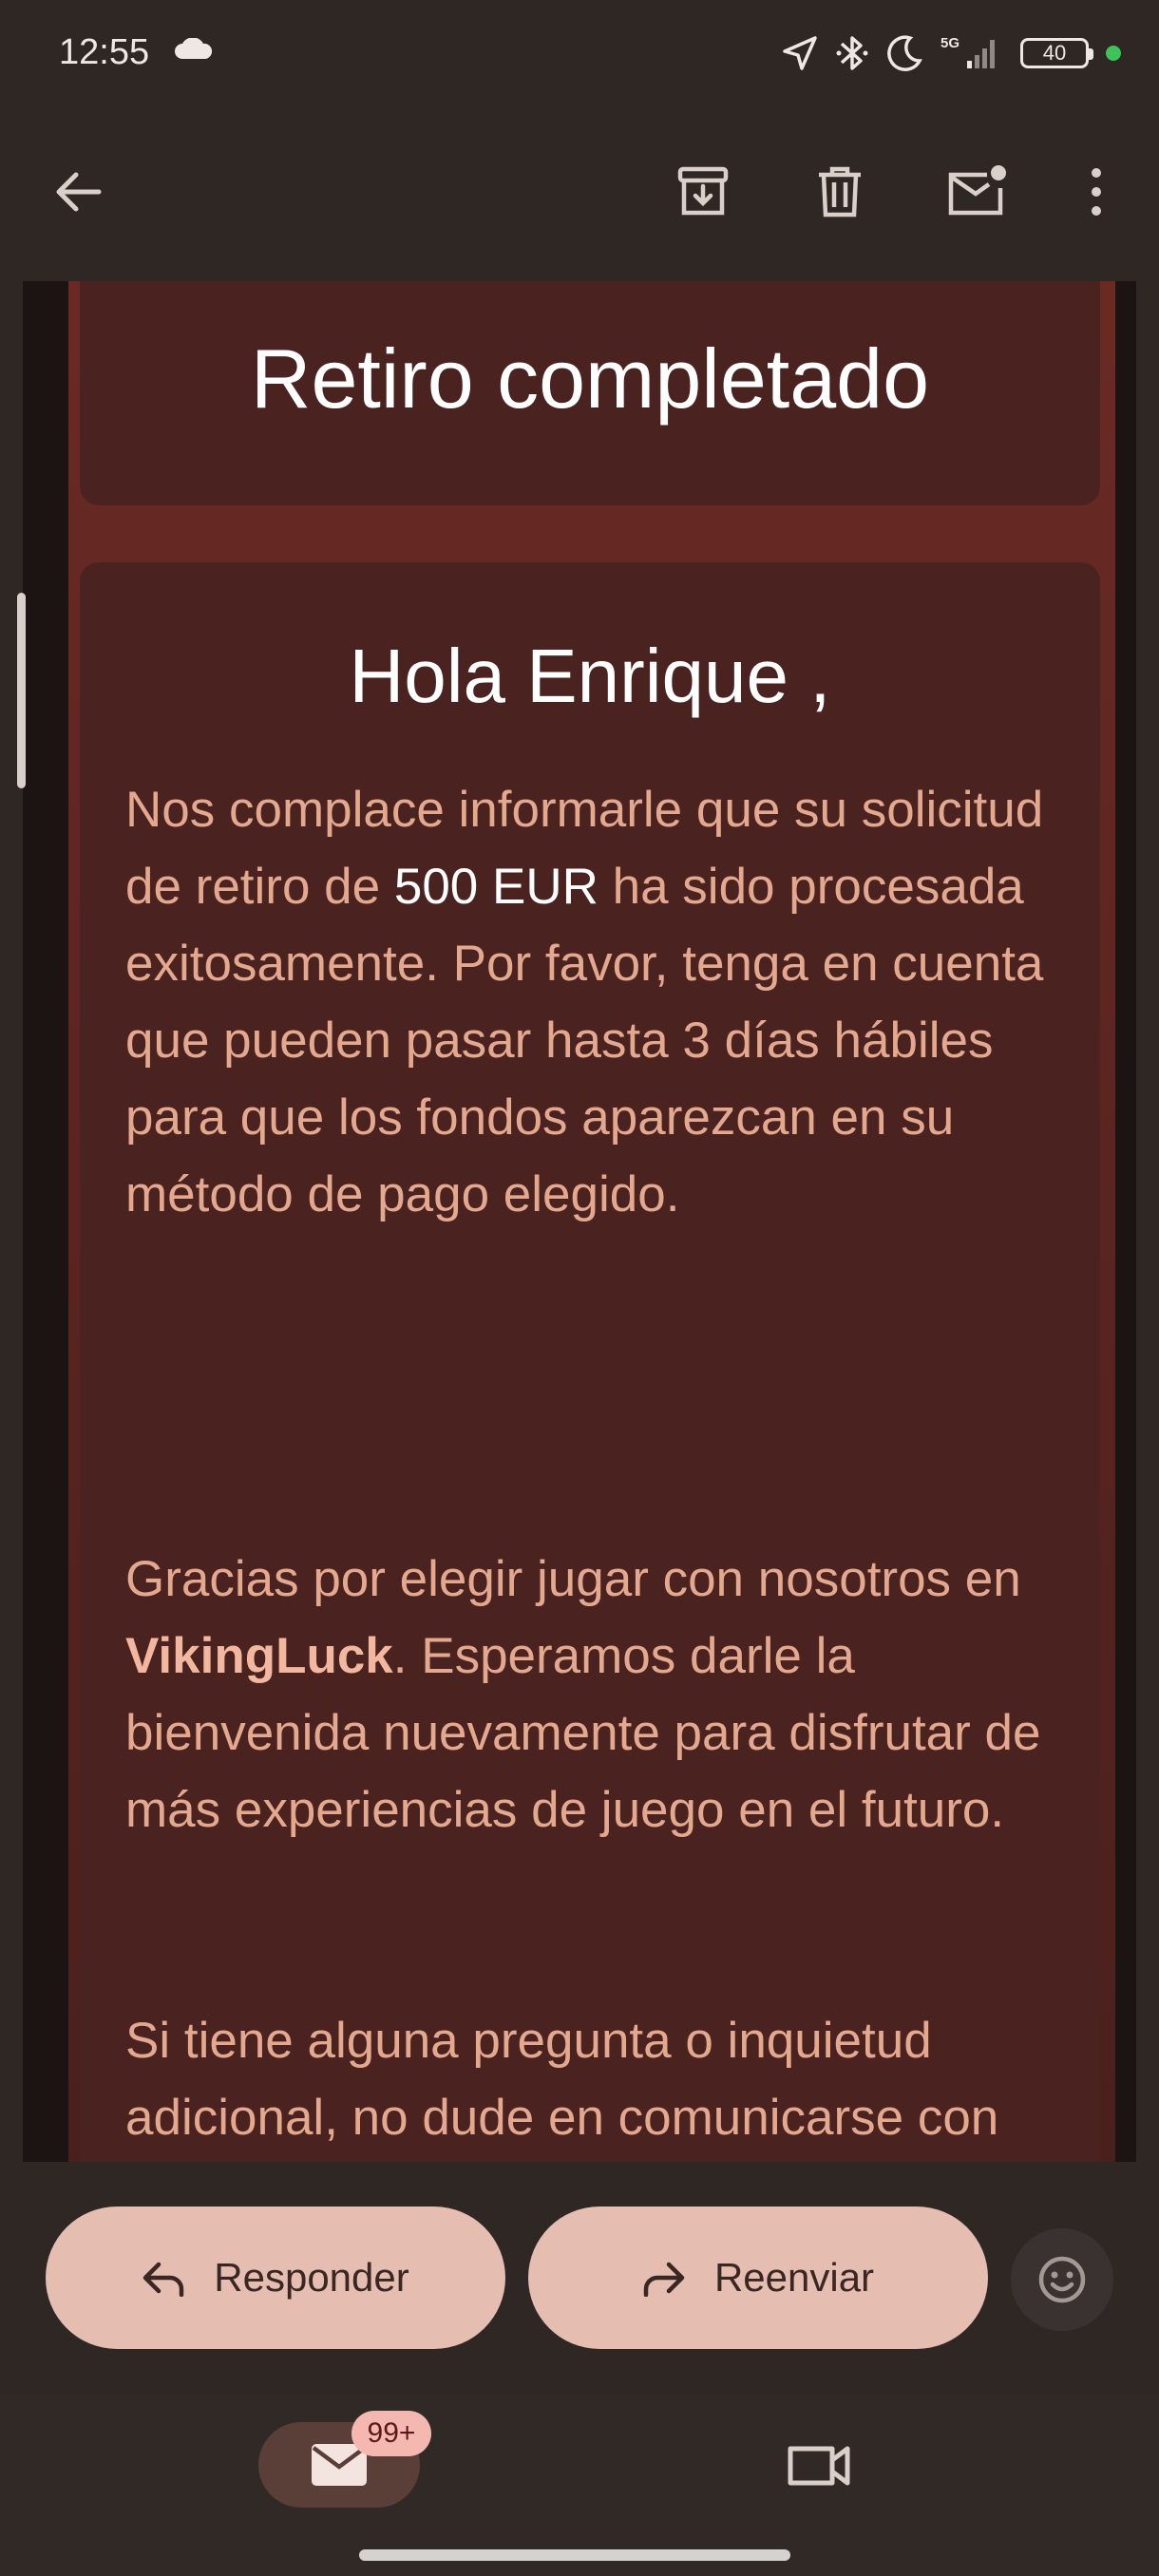  I want to click on email-banner-title: Retiro completado, so click(590, 378).